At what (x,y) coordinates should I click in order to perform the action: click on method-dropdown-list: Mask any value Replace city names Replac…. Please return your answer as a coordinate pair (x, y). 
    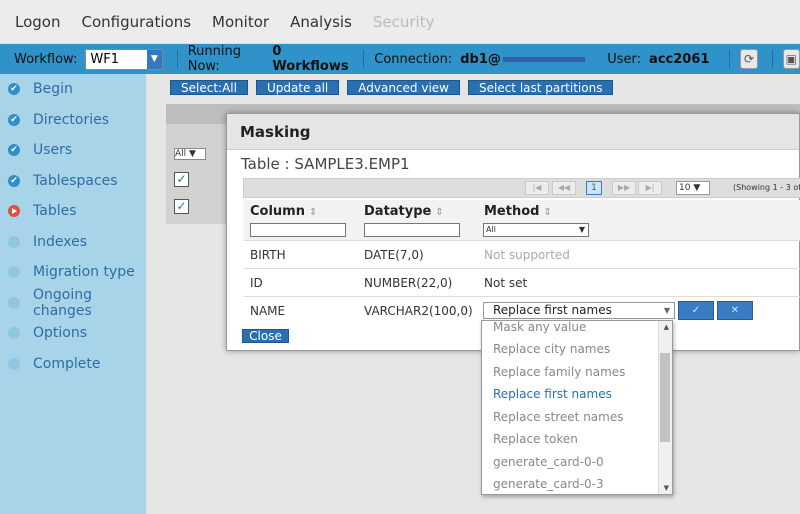
    Looking at the image, I should click on (577, 407).